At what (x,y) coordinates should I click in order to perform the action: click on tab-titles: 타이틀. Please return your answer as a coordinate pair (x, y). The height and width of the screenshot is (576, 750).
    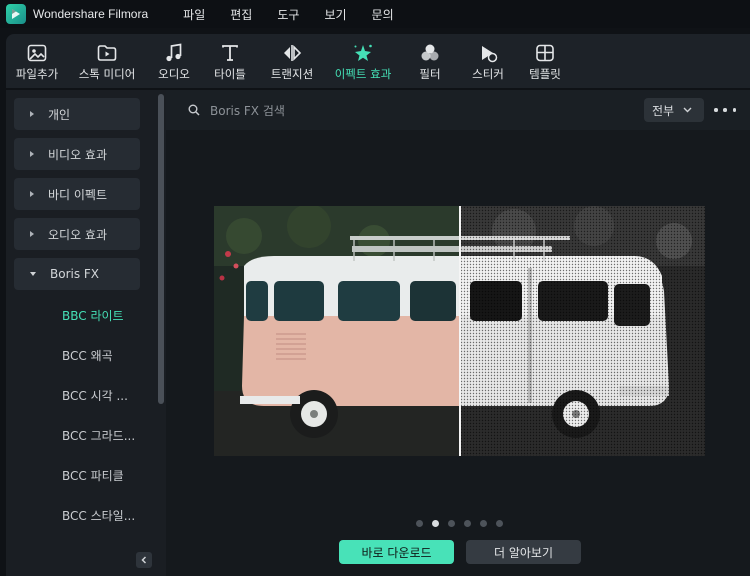
    Looking at the image, I should click on (230, 61).